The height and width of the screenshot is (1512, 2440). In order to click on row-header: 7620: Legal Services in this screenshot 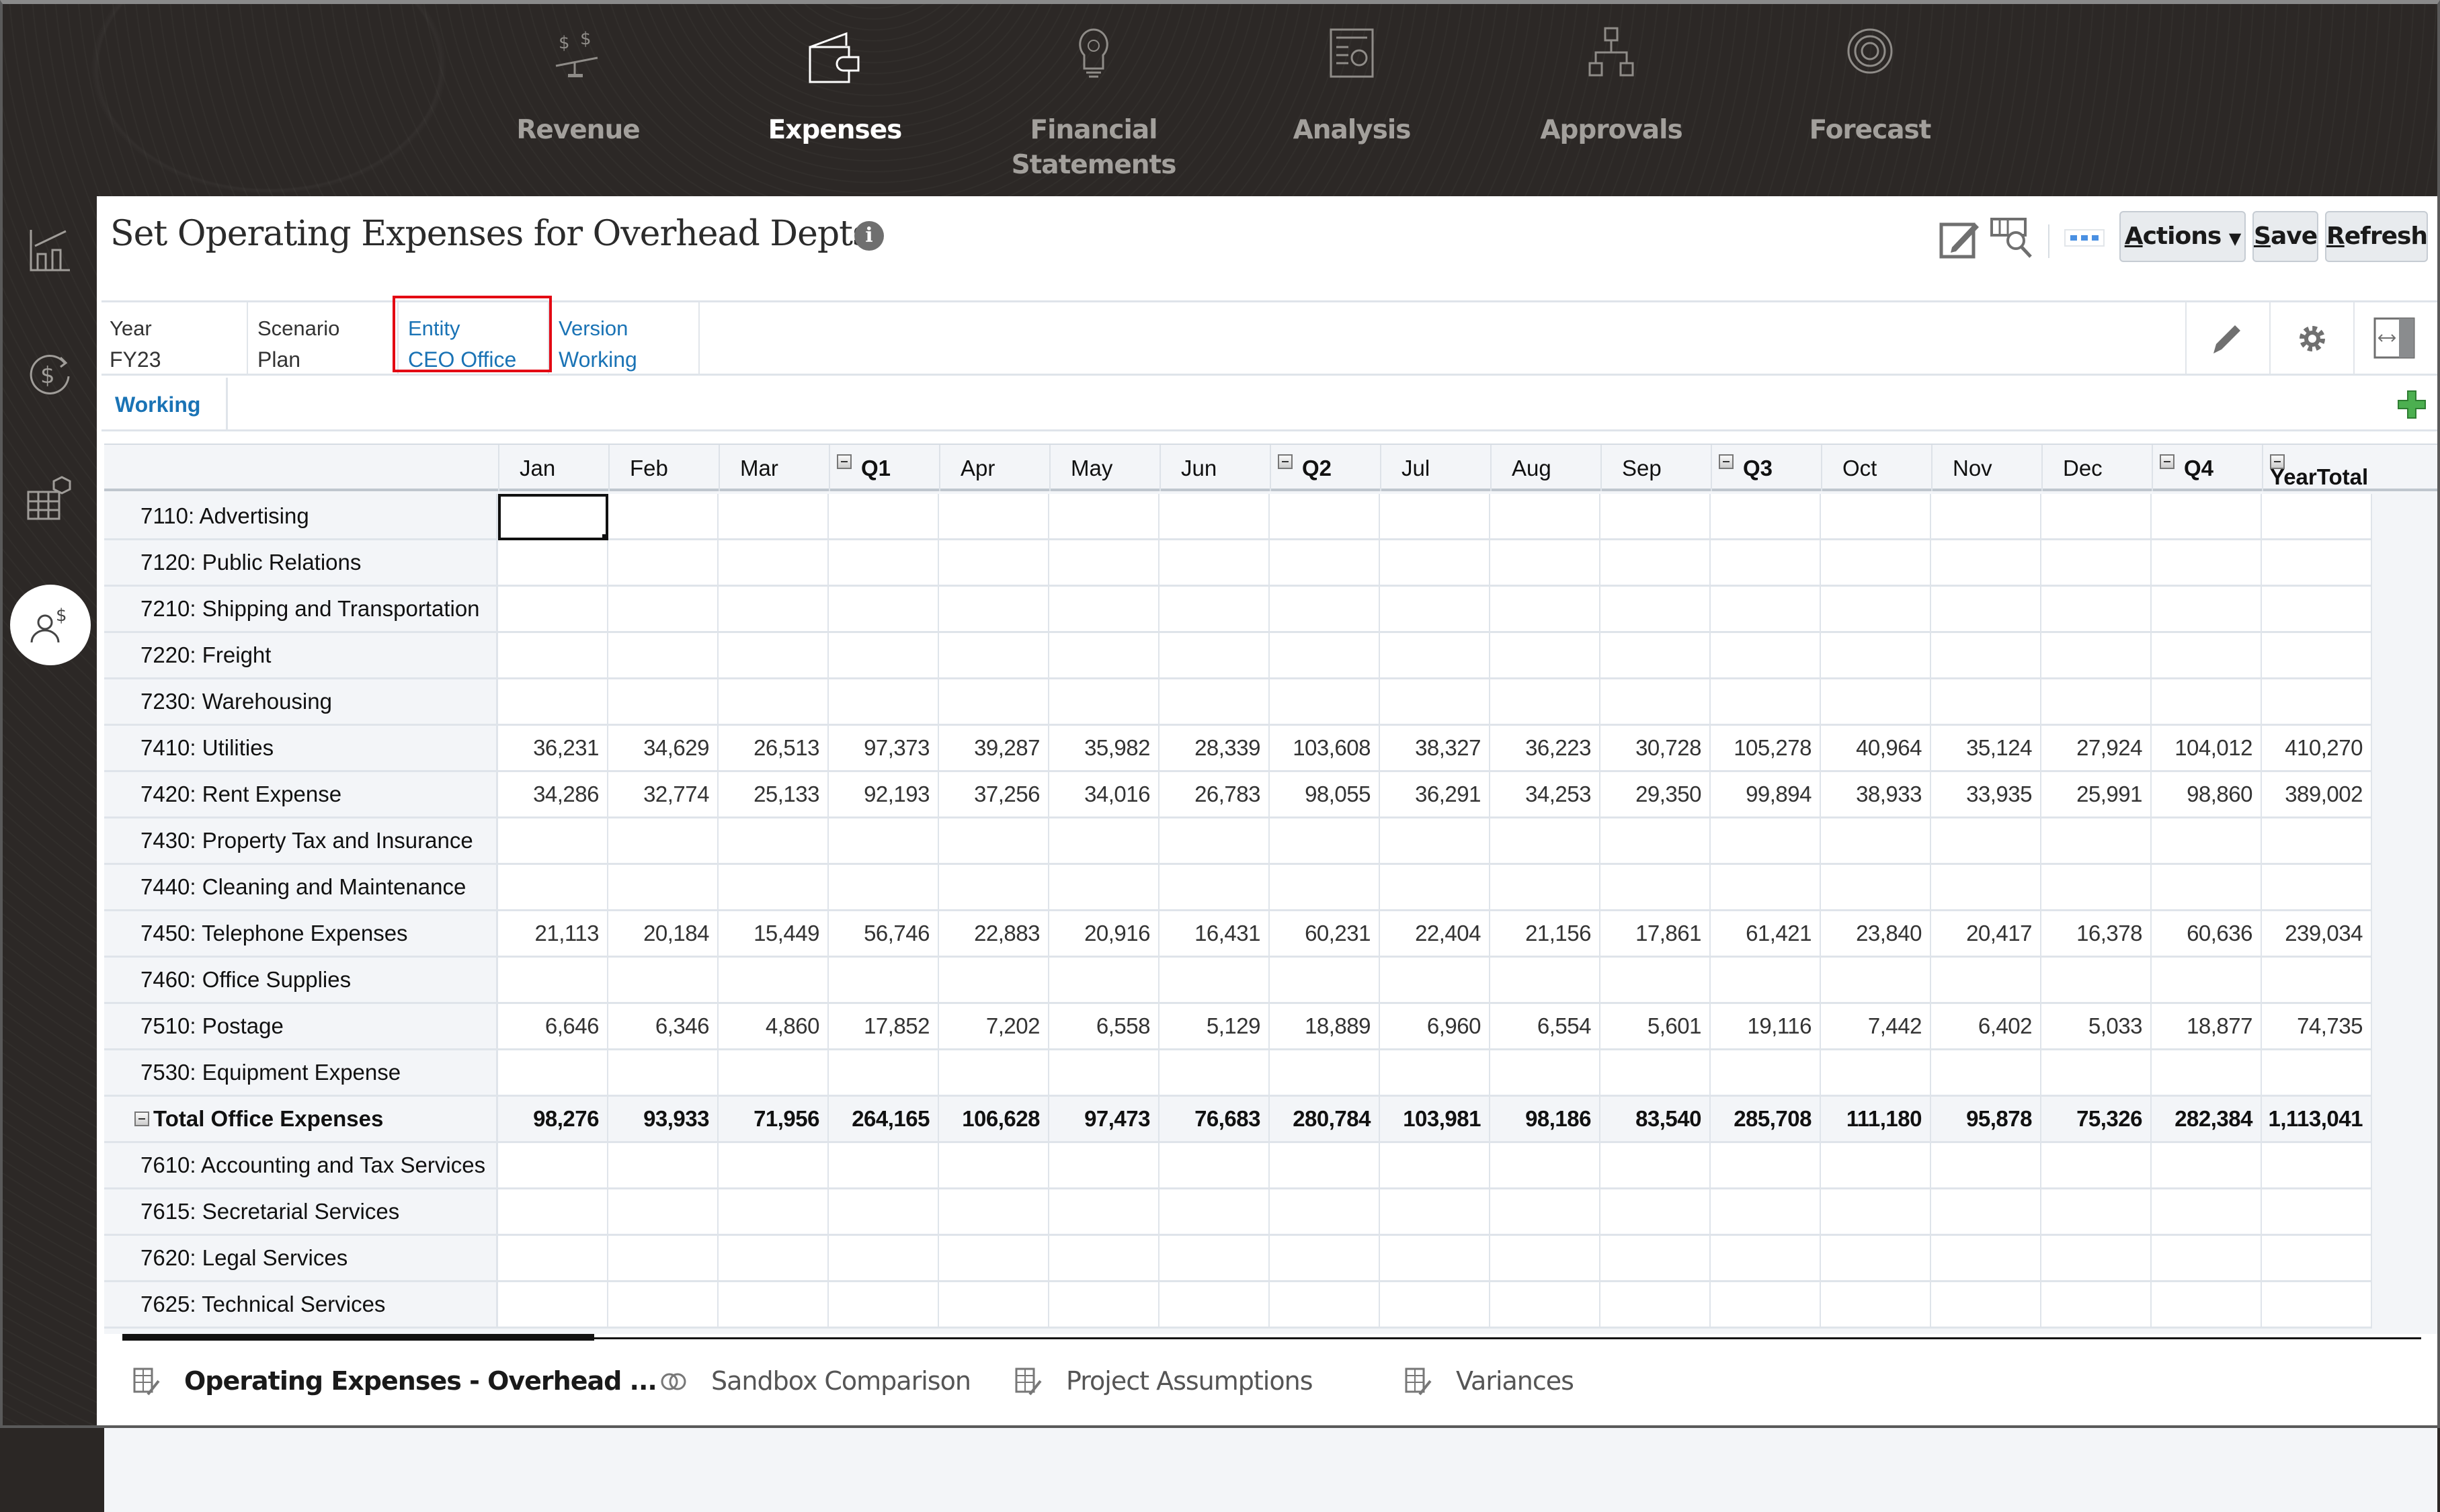, I will do `click(301, 1259)`.